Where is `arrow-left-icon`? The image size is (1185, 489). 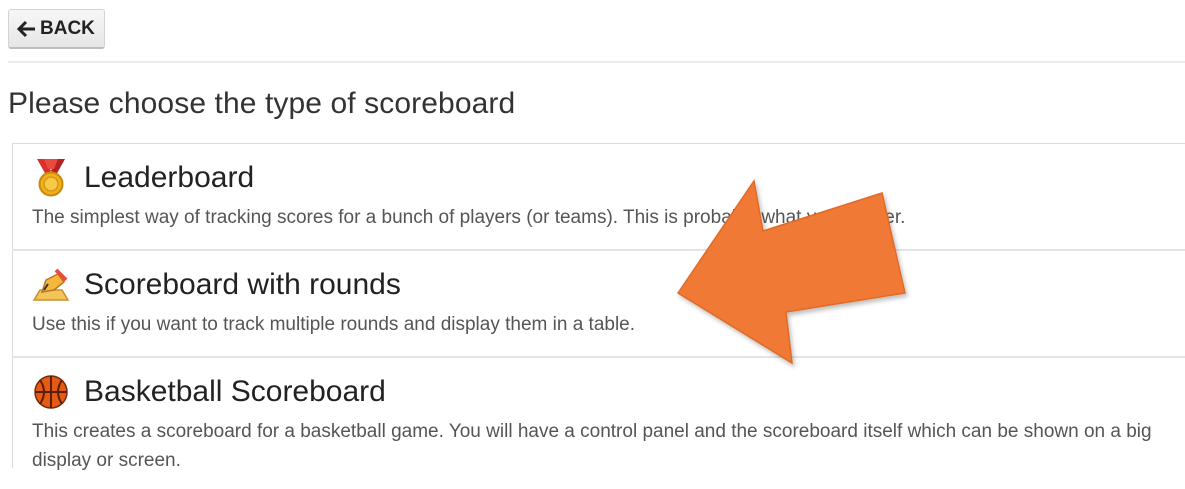
arrow-left-icon is located at coordinates (27, 29).